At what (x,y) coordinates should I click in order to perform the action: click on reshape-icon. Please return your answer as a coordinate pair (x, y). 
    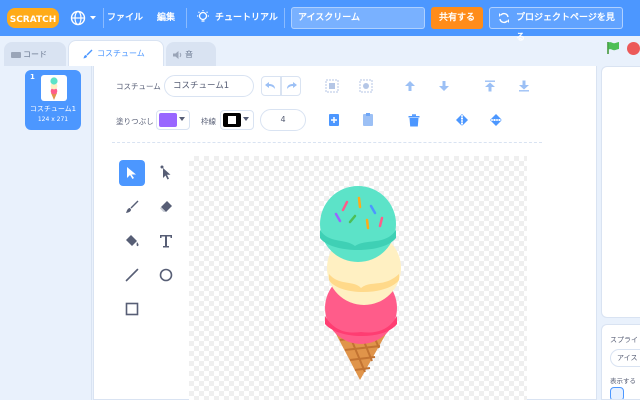
    Looking at the image, I should click on (165, 172).